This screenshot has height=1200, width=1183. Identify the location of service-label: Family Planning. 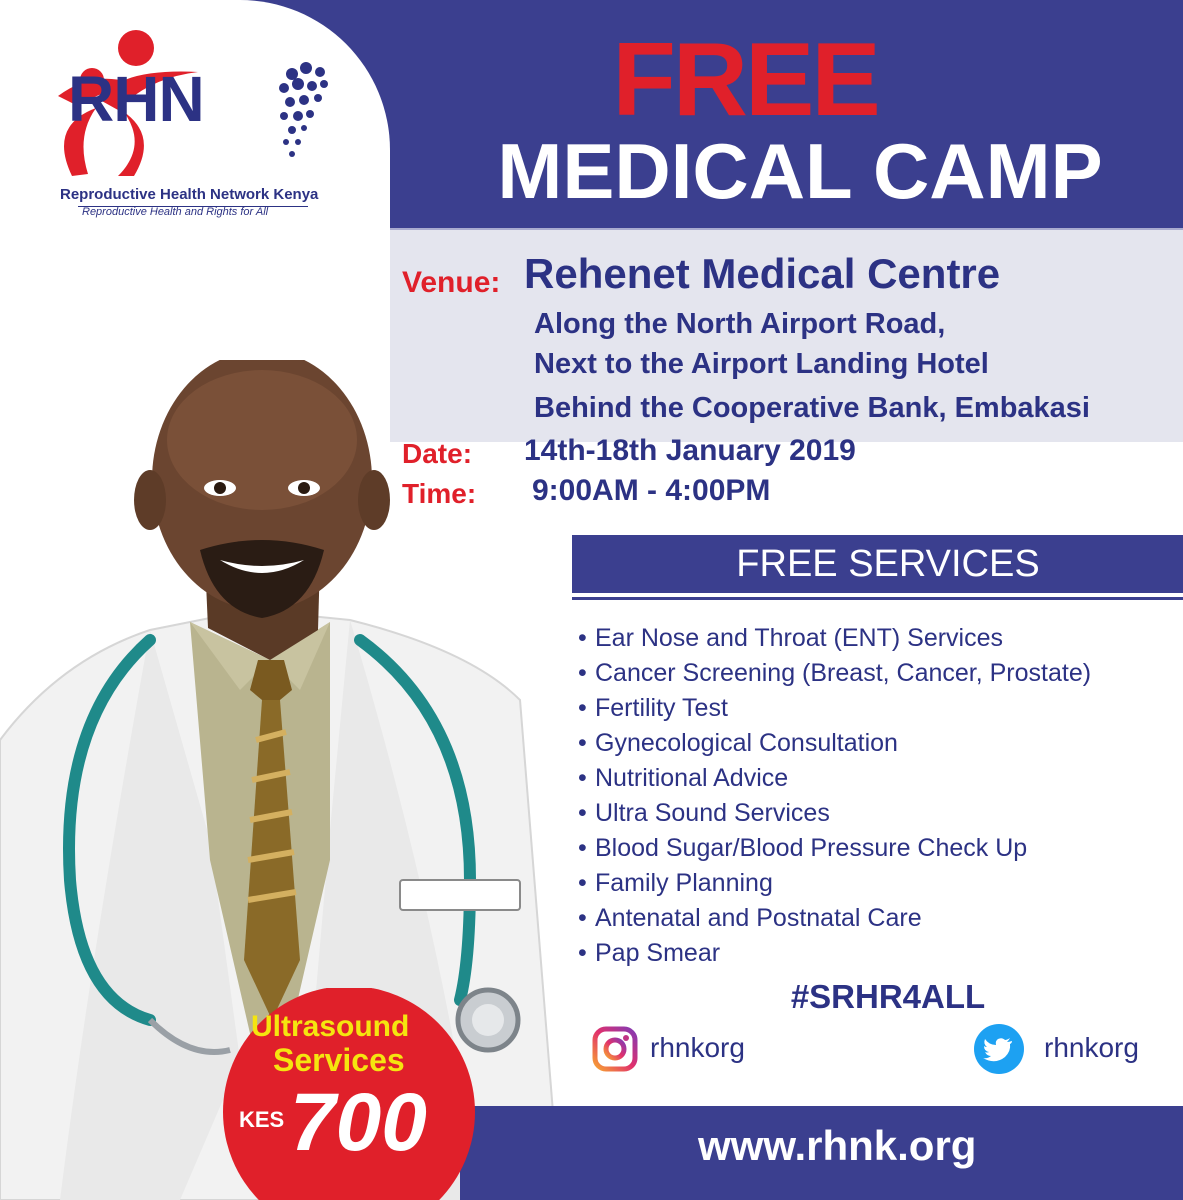
(684, 883).